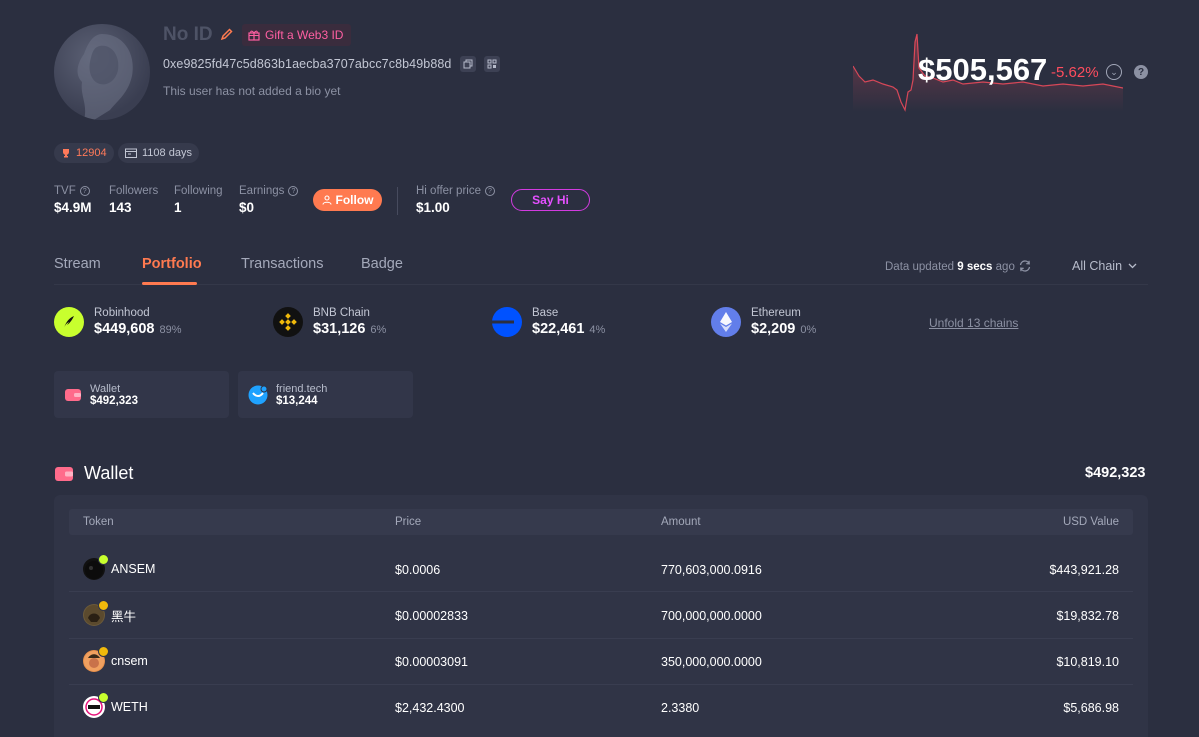  Describe the element at coordinates (170, 330) in the screenshot. I see `chain-percent: 89%` at that location.